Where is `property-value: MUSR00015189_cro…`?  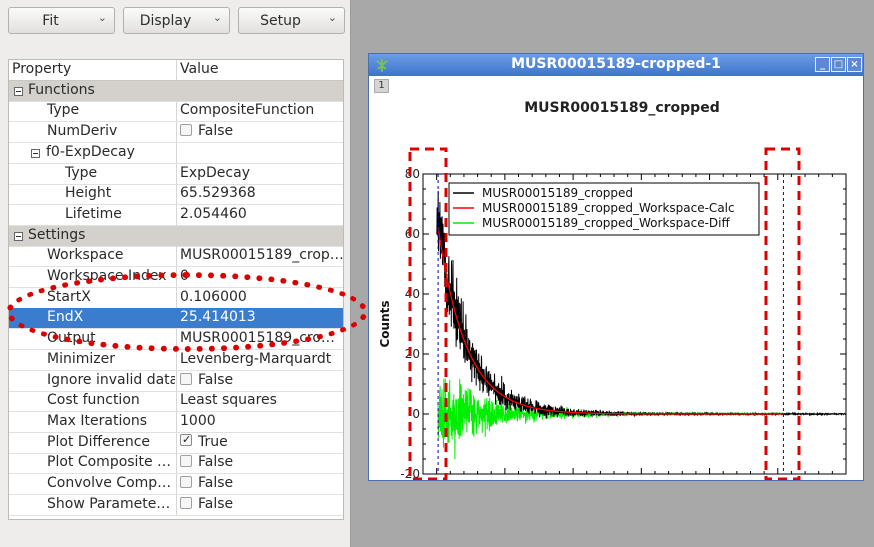
property-value: MUSR00015189_cro… is located at coordinates (261, 338).